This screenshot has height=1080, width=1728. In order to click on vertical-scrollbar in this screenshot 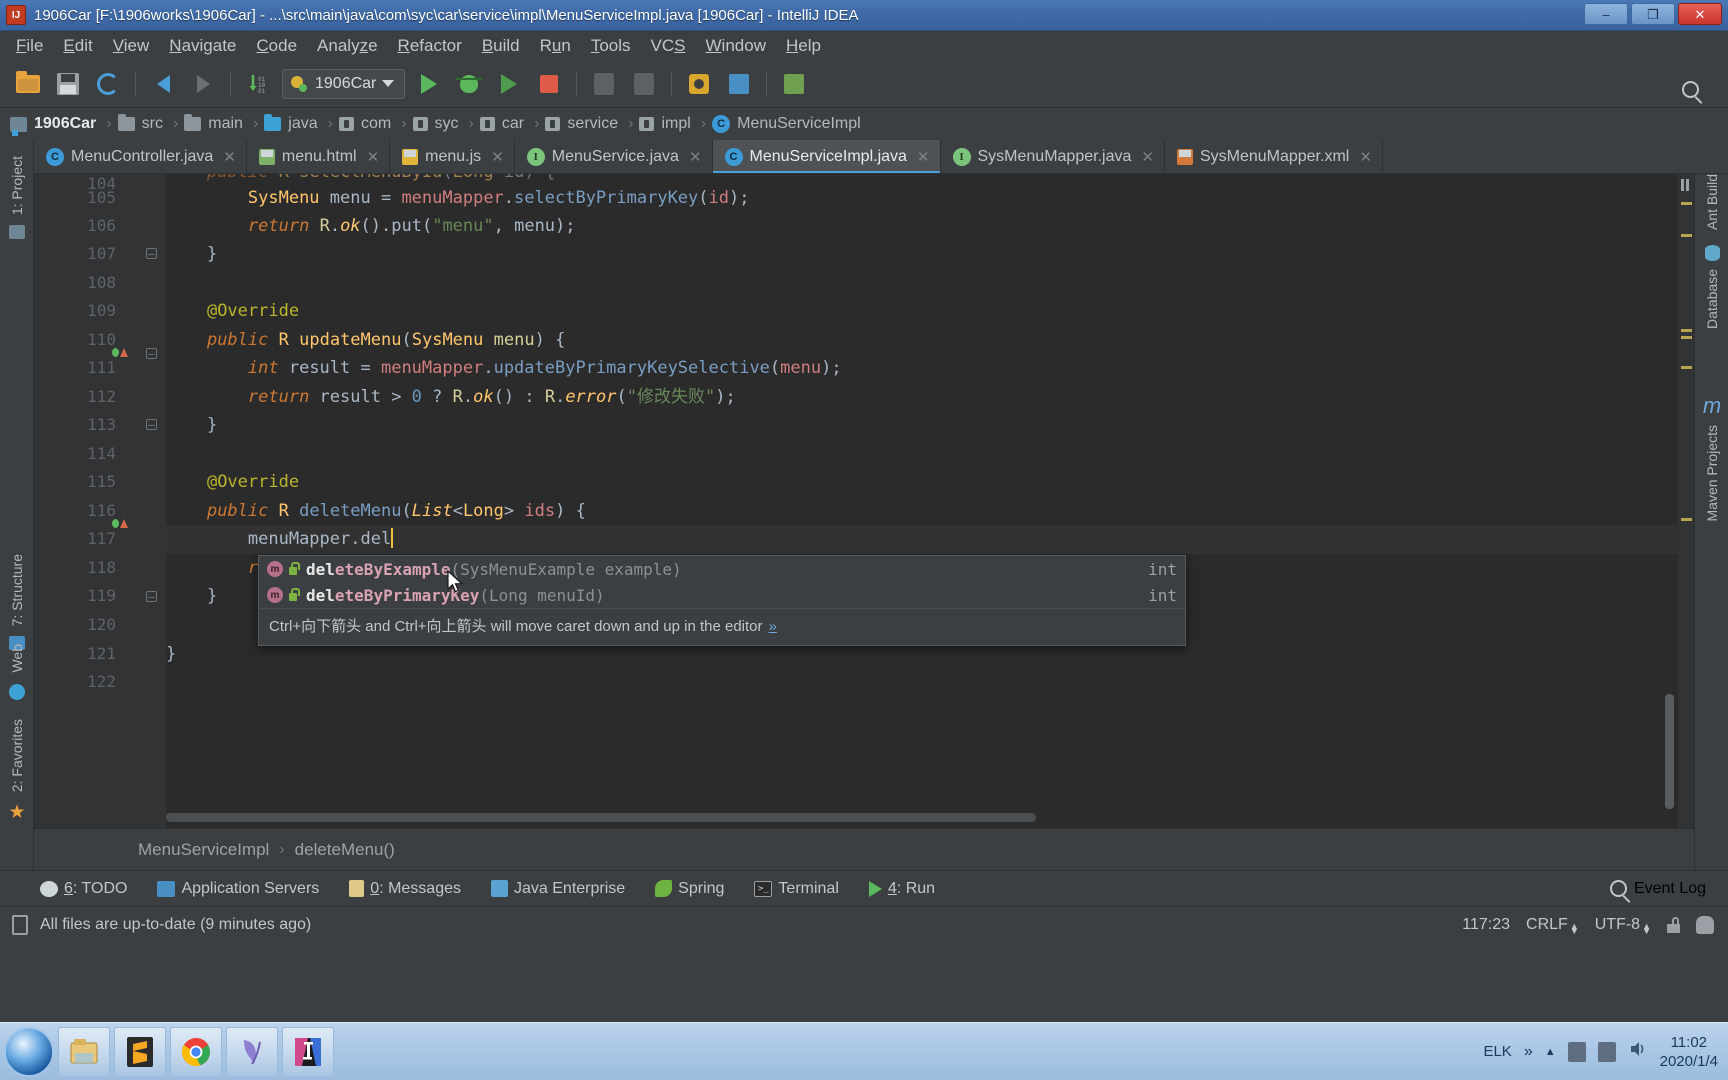, I will do `click(1669, 751)`.